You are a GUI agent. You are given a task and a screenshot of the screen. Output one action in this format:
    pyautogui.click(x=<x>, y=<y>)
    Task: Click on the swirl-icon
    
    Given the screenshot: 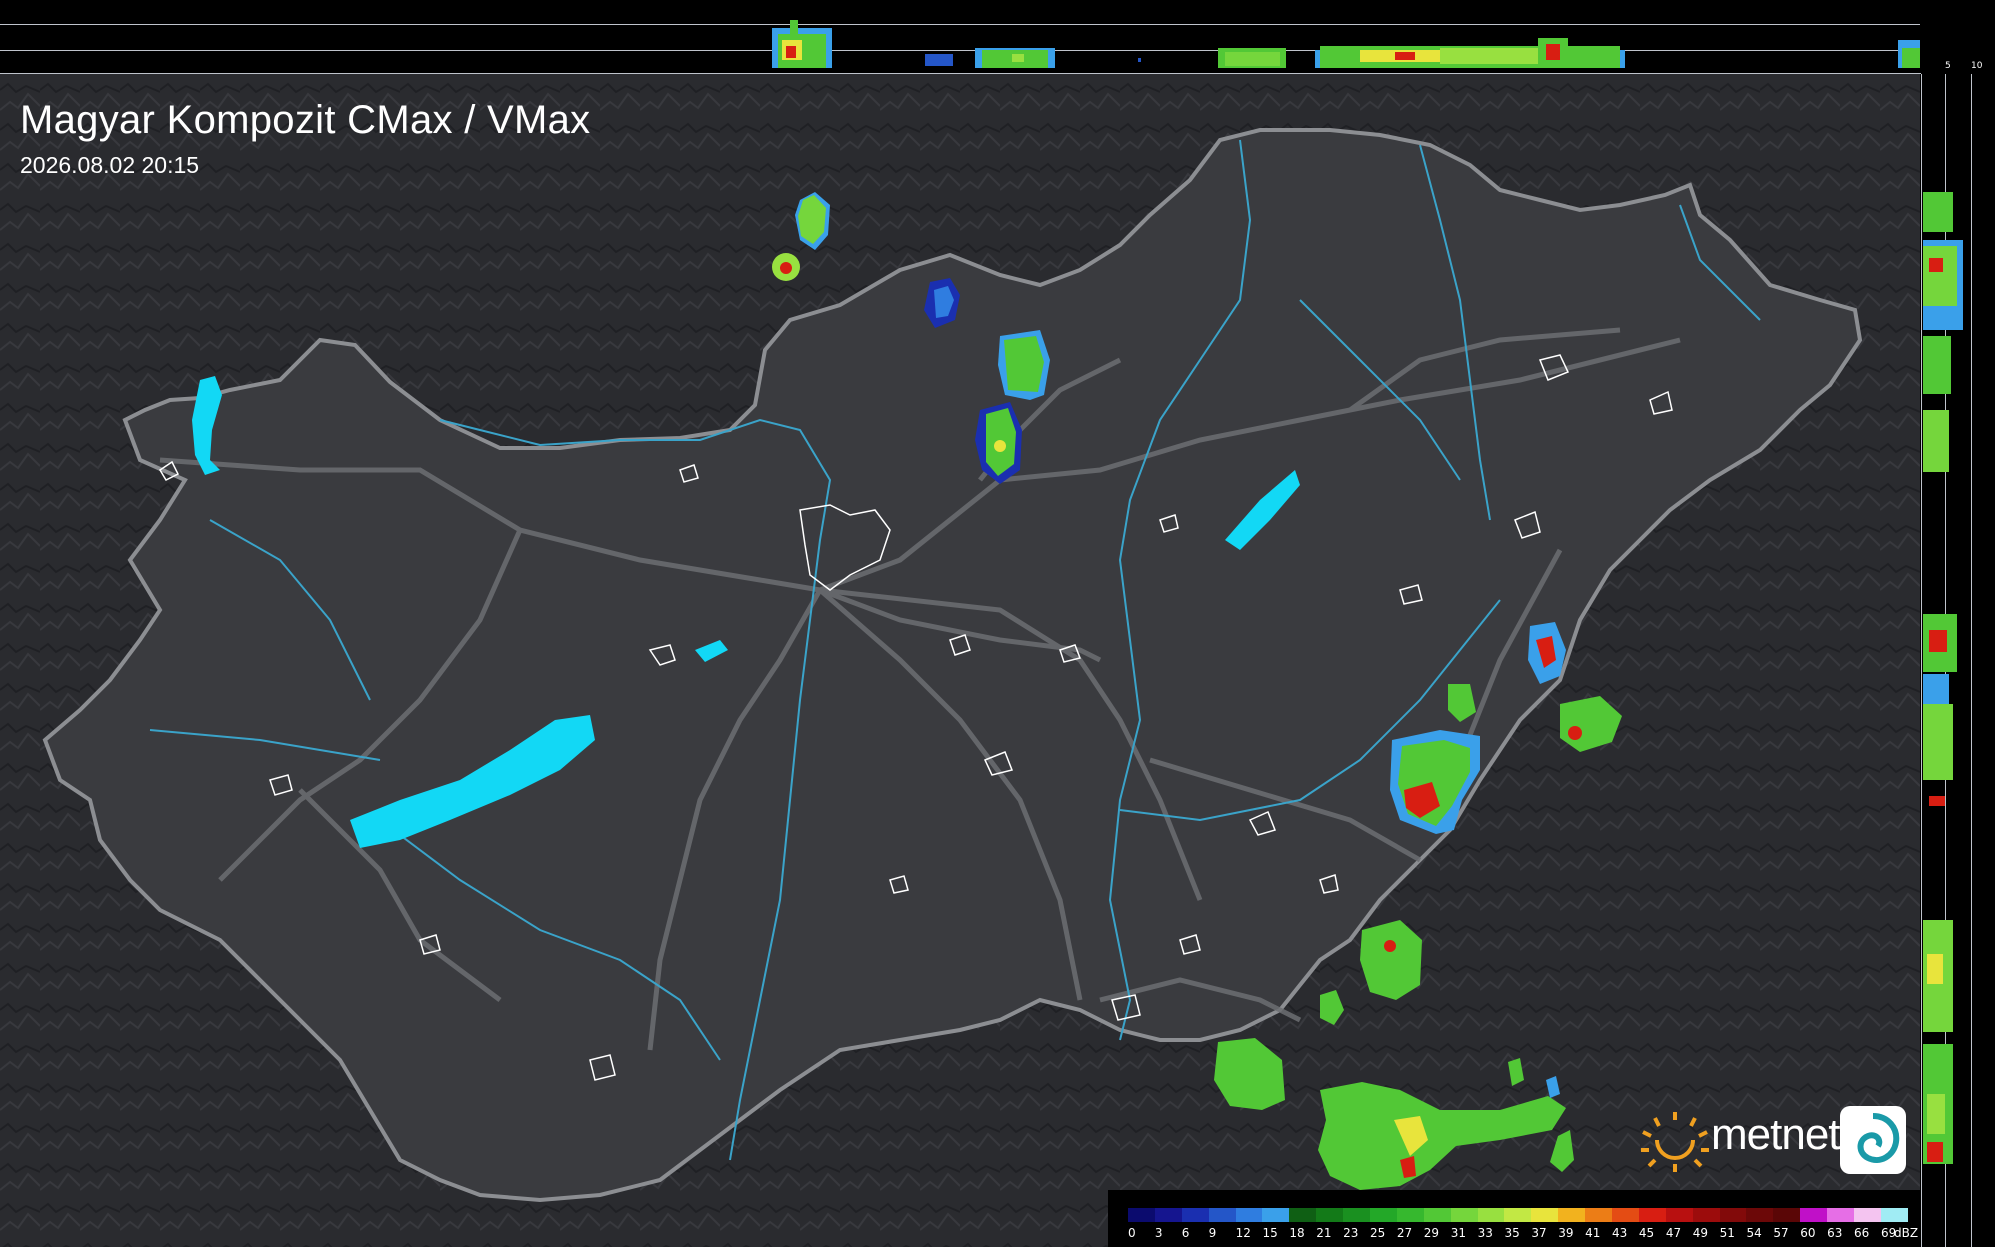 What is the action you would take?
    pyautogui.click(x=1873, y=1140)
    